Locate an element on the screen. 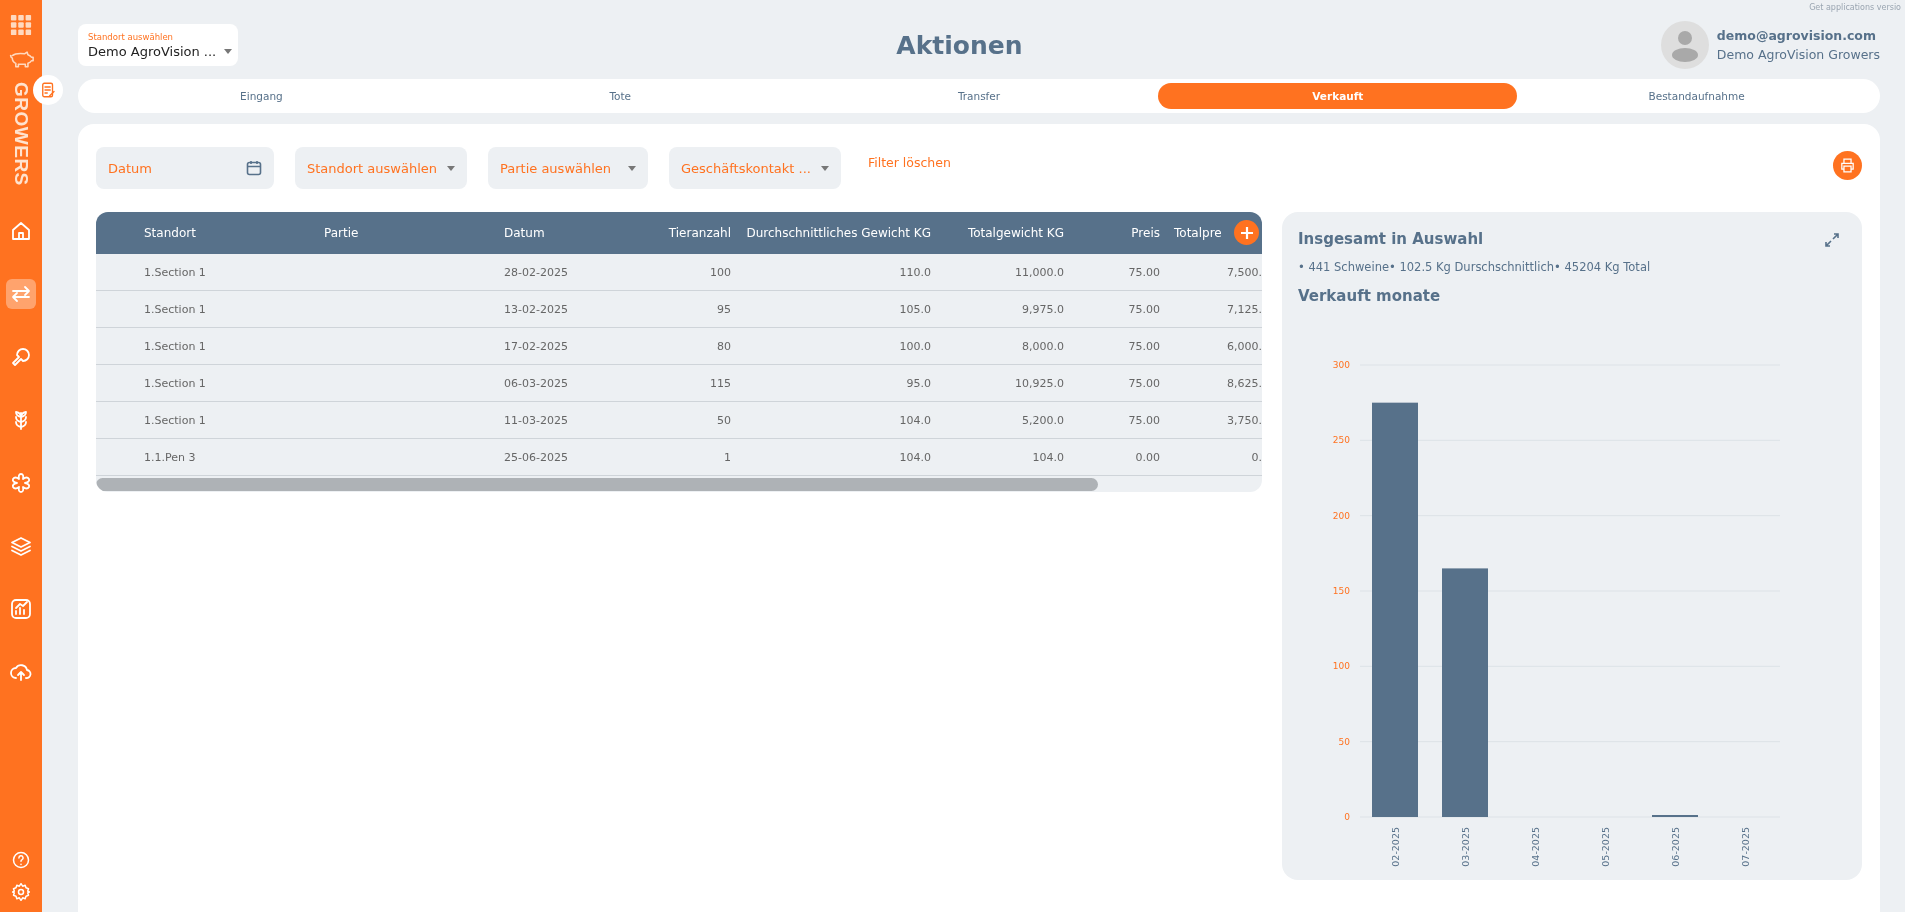  plus-icon is located at coordinates (1246, 232).